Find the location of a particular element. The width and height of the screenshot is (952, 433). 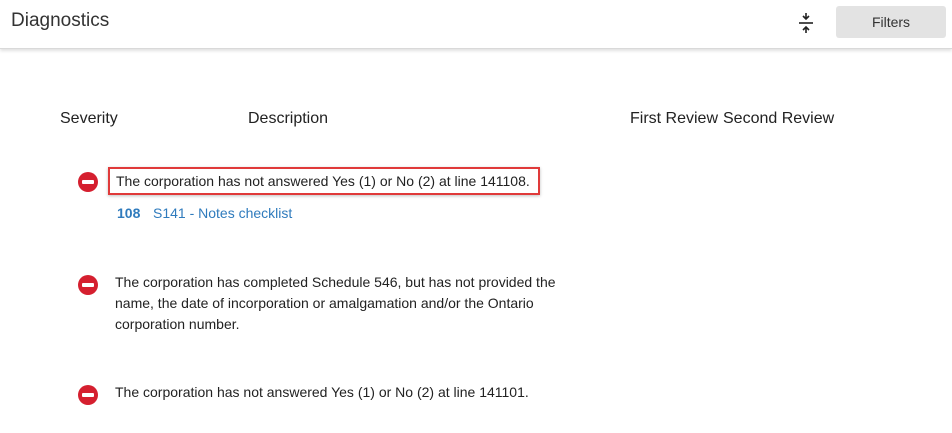

column-header-second-review: Second Review is located at coordinates (779, 118).